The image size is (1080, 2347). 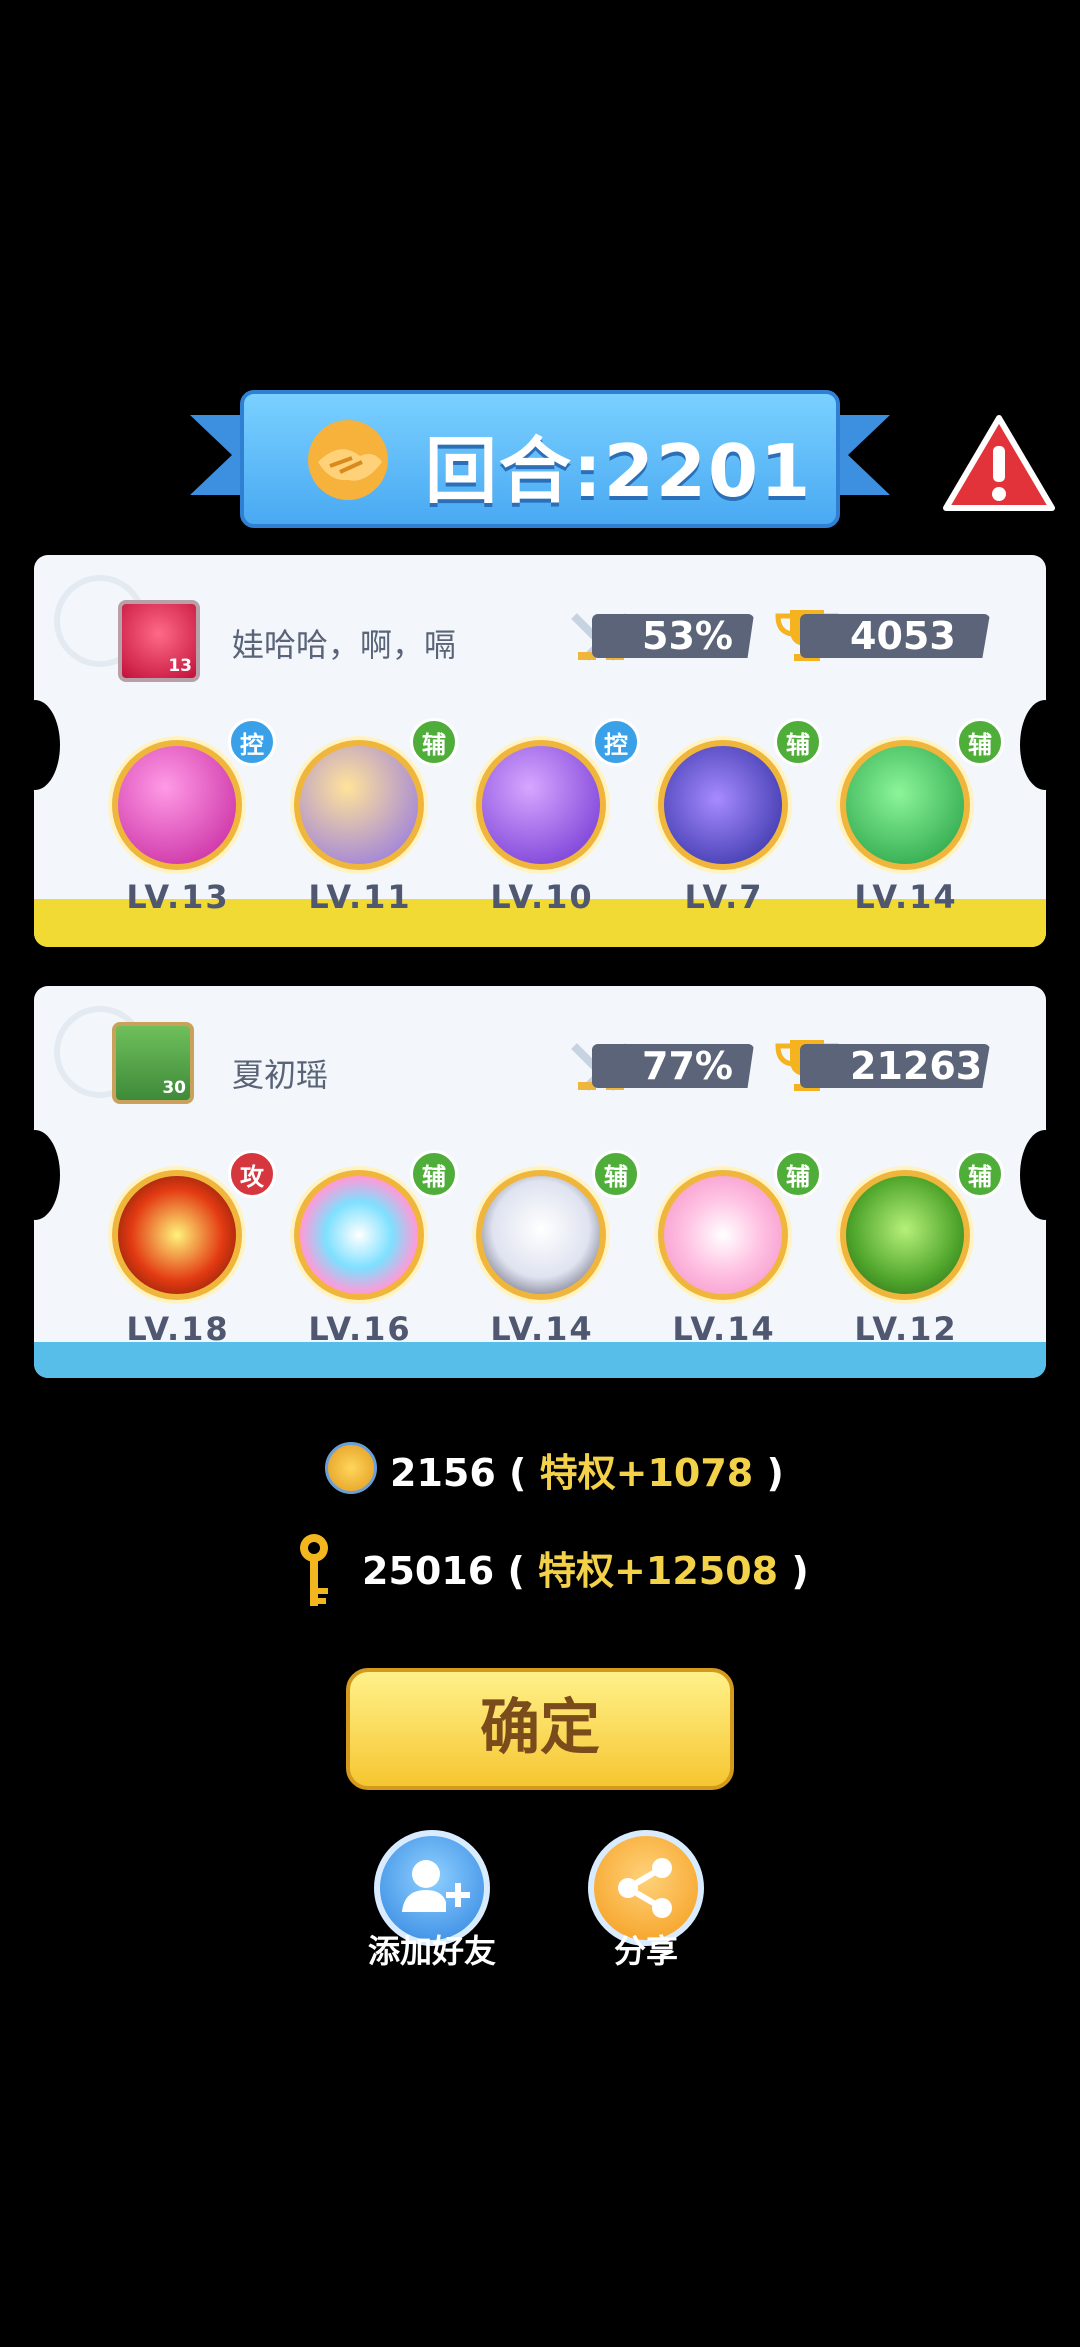 I want to click on hero-role-badge: 攻, so click(x=252, y=1174).